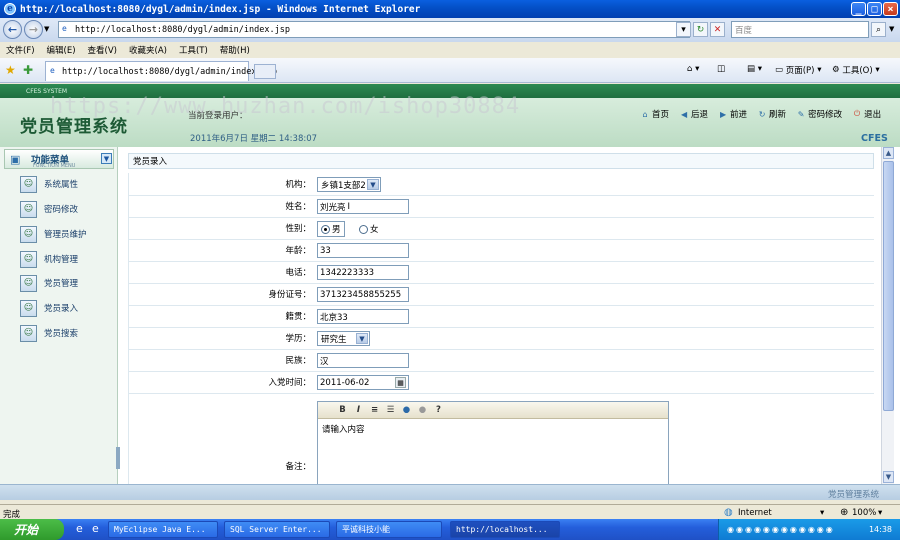  Describe the element at coordinates (693, 114) in the screenshot. I see `back-link: ◀ 后退` at that location.